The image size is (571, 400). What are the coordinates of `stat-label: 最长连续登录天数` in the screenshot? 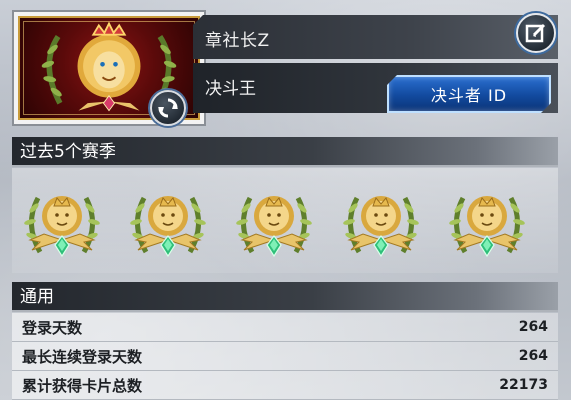 It's located at (82, 356).